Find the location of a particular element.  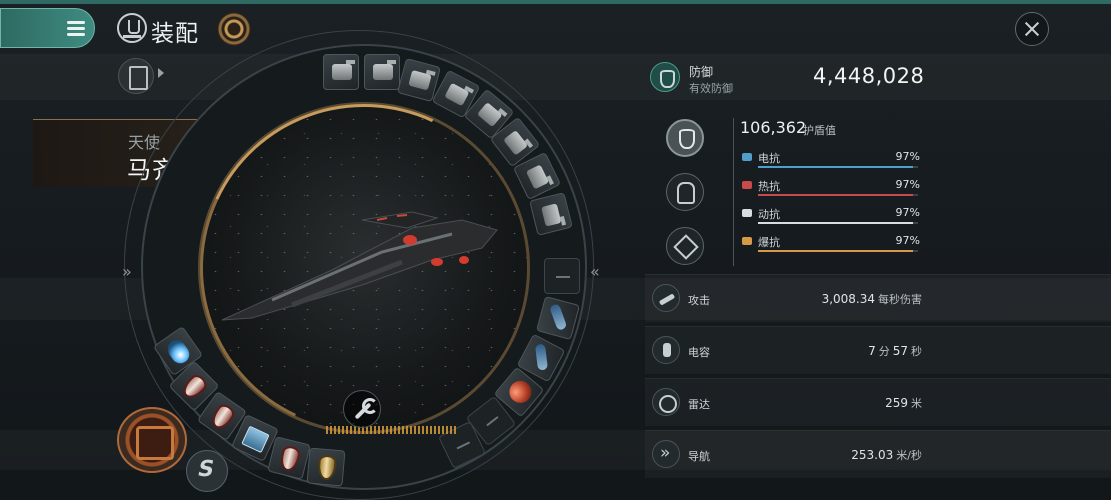

wrench-icon is located at coordinates (362, 409).